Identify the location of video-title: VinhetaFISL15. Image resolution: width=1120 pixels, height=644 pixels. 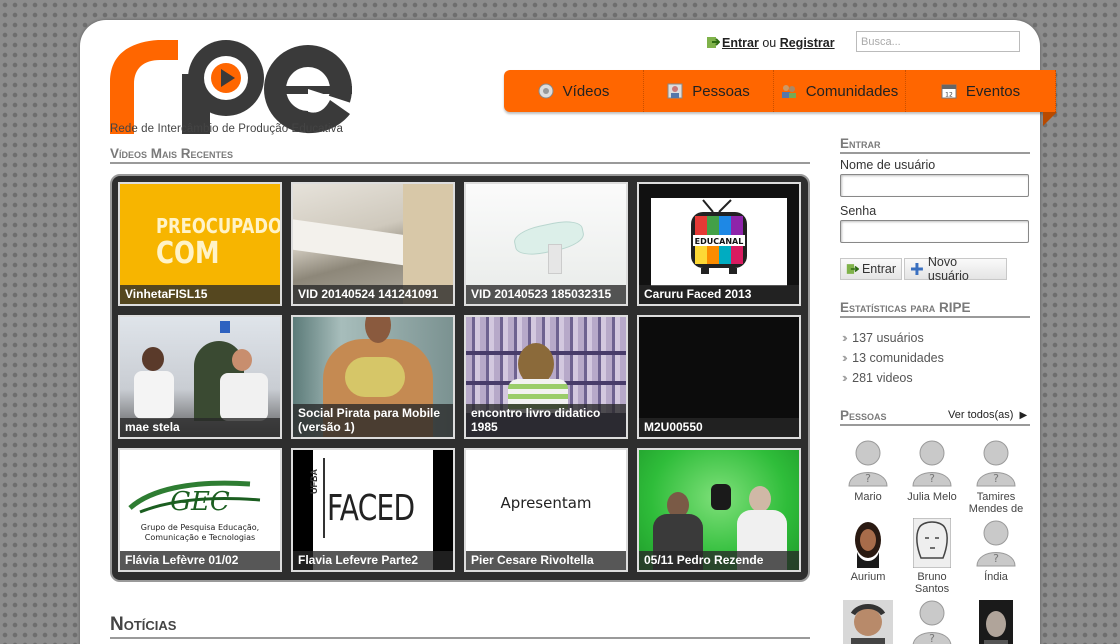
(200, 294).